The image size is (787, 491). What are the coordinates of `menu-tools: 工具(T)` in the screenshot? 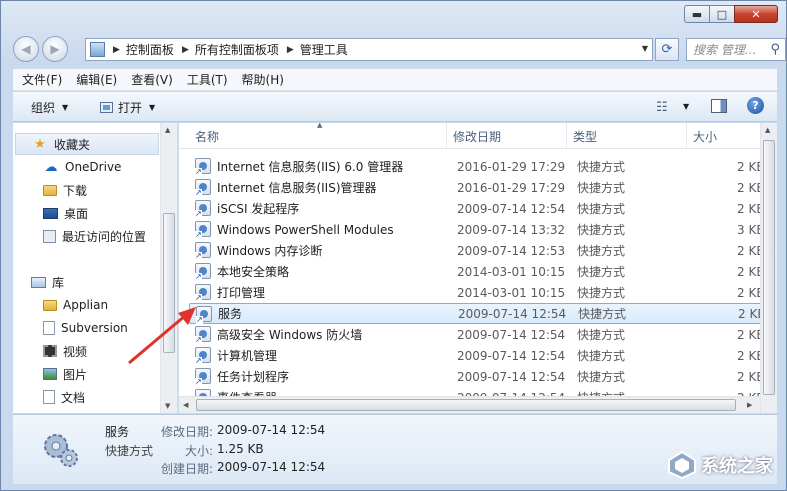 It's located at (207, 79).